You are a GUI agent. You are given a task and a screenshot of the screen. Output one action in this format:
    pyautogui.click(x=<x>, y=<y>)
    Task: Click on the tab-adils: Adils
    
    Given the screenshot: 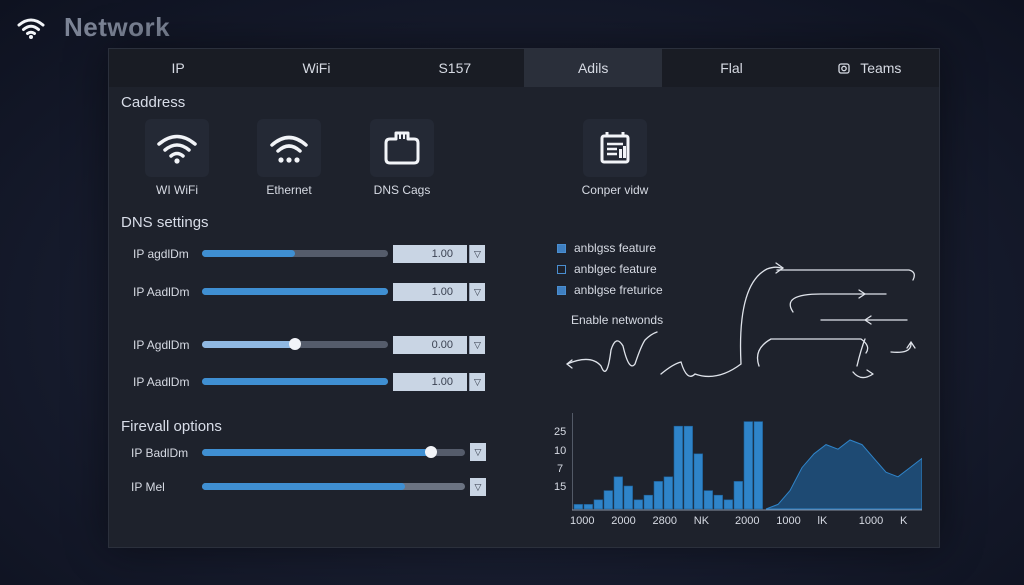 What is the action you would take?
    pyautogui.click(x=593, y=68)
    